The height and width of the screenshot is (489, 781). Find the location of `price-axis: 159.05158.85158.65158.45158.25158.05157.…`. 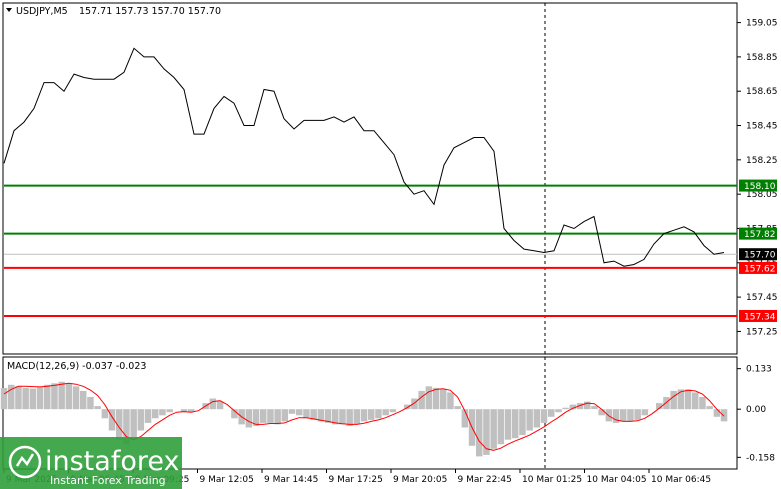

price-axis: 159.05158.85158.65158.45158.25158.05157.… is located at coordinates (757, 178).